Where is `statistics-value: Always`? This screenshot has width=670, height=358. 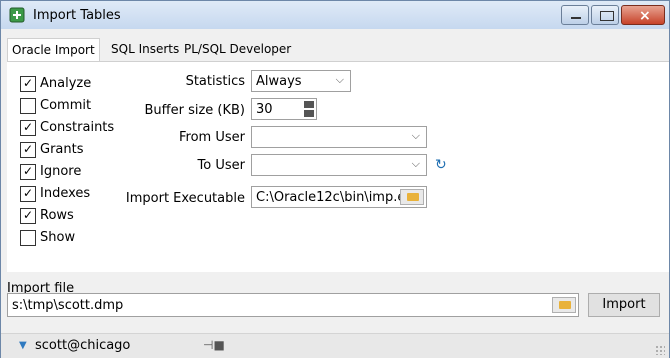 statistics-value: Always is located at coordinates (279, 81).